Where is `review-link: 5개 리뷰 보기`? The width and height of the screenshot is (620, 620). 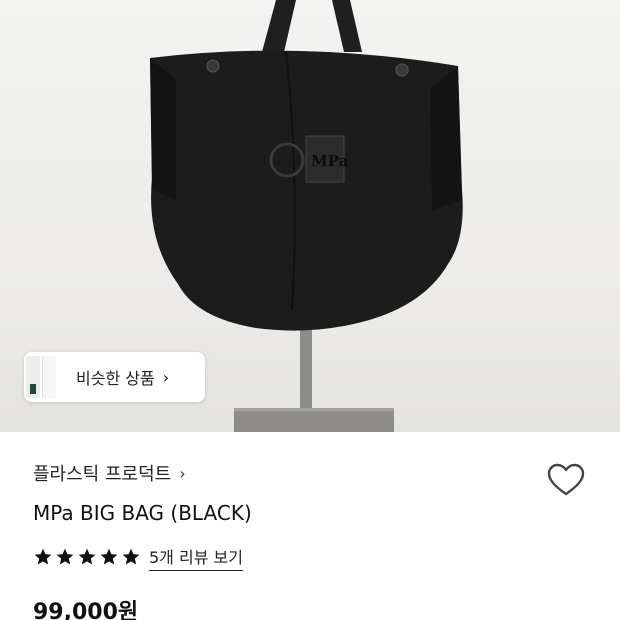
review-link: 5개 리뷰 보기 is located at coordinates (196, 557).